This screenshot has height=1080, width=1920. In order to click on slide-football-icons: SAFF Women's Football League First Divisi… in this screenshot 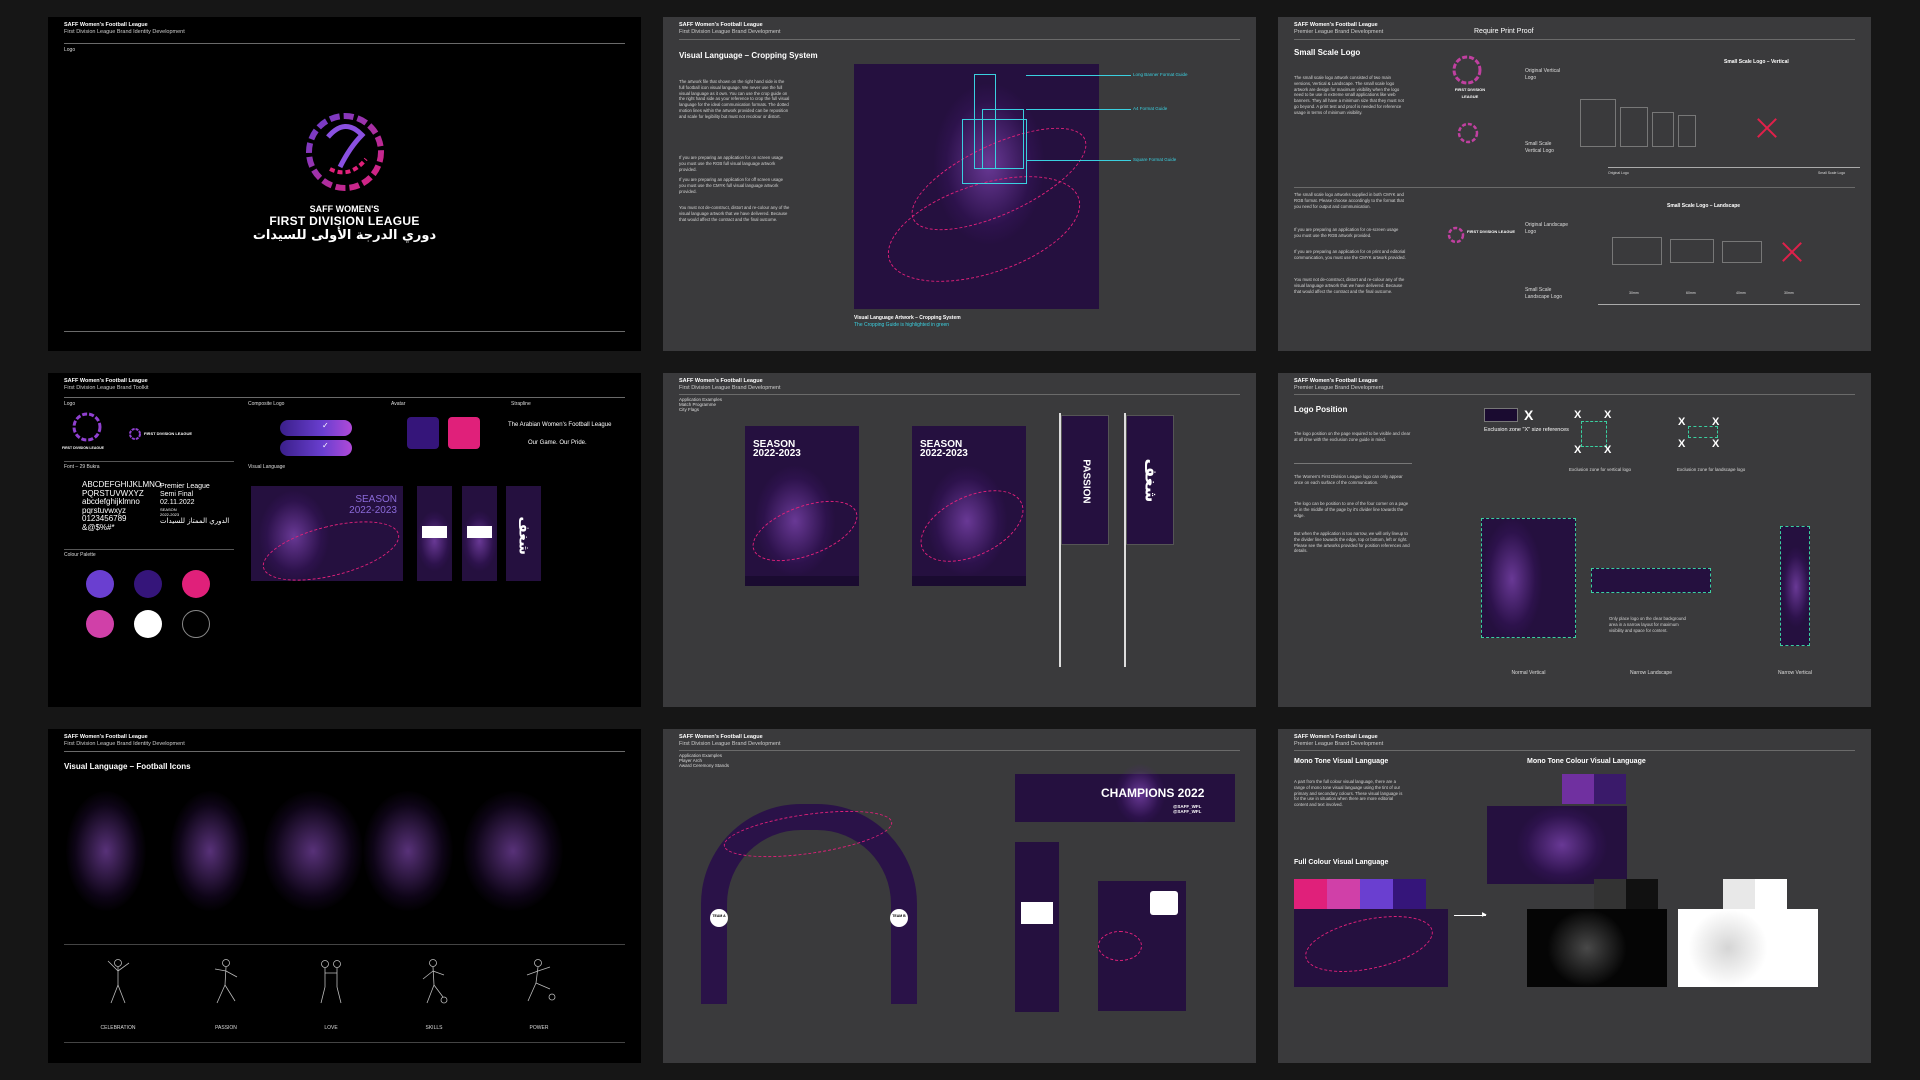, I will do `click(344, 896)`.